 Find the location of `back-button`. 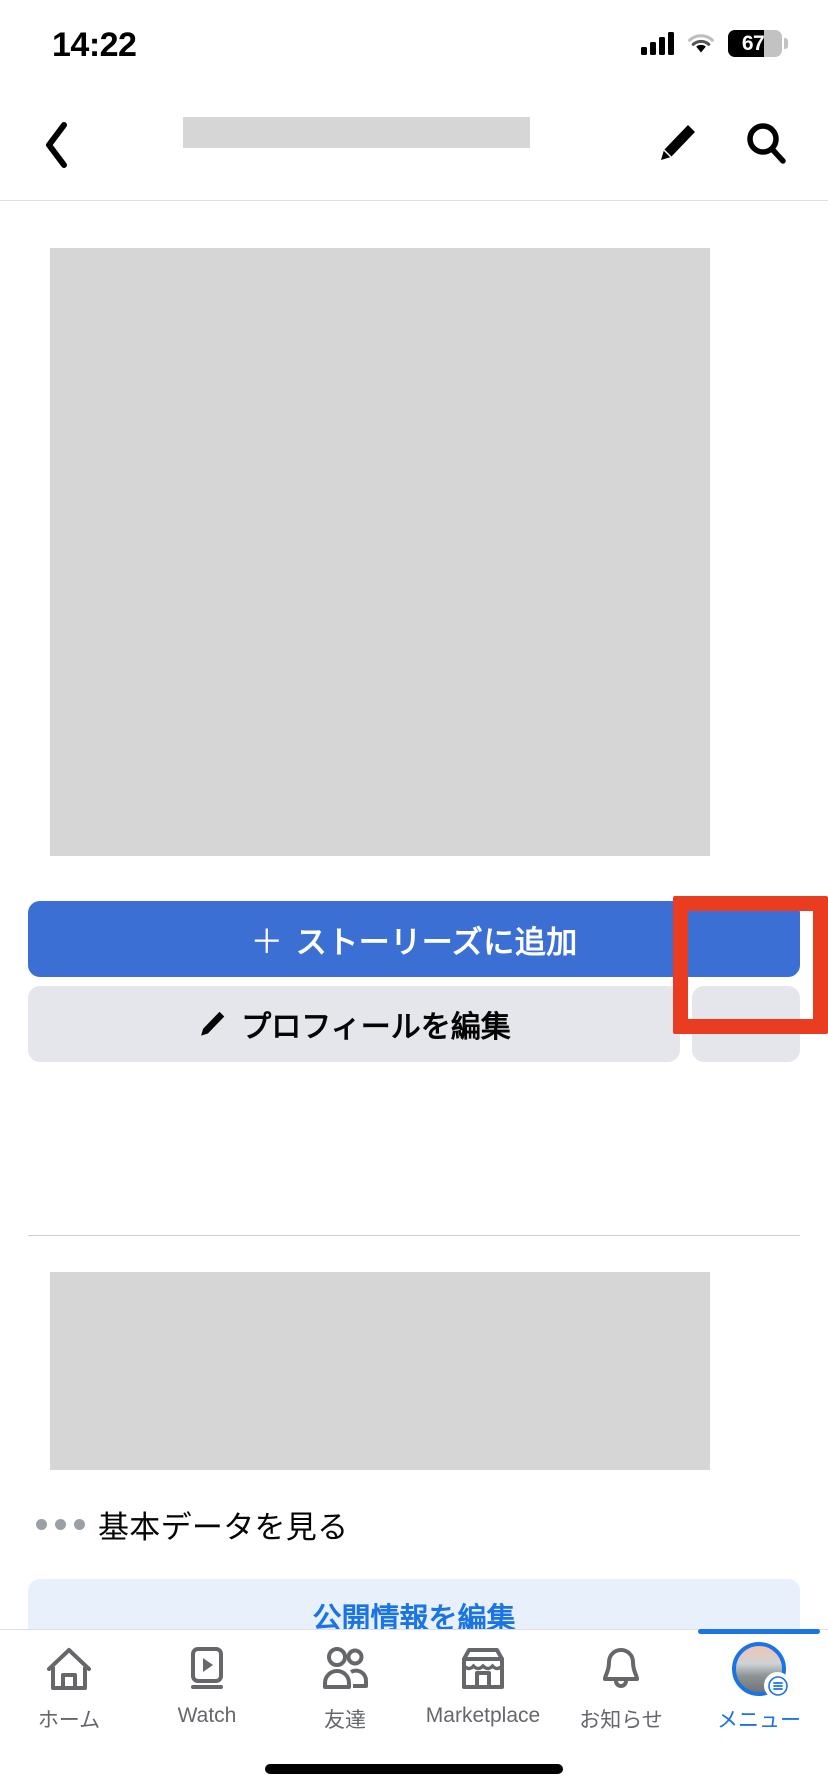

back-button is located at coordinates (56, 145).